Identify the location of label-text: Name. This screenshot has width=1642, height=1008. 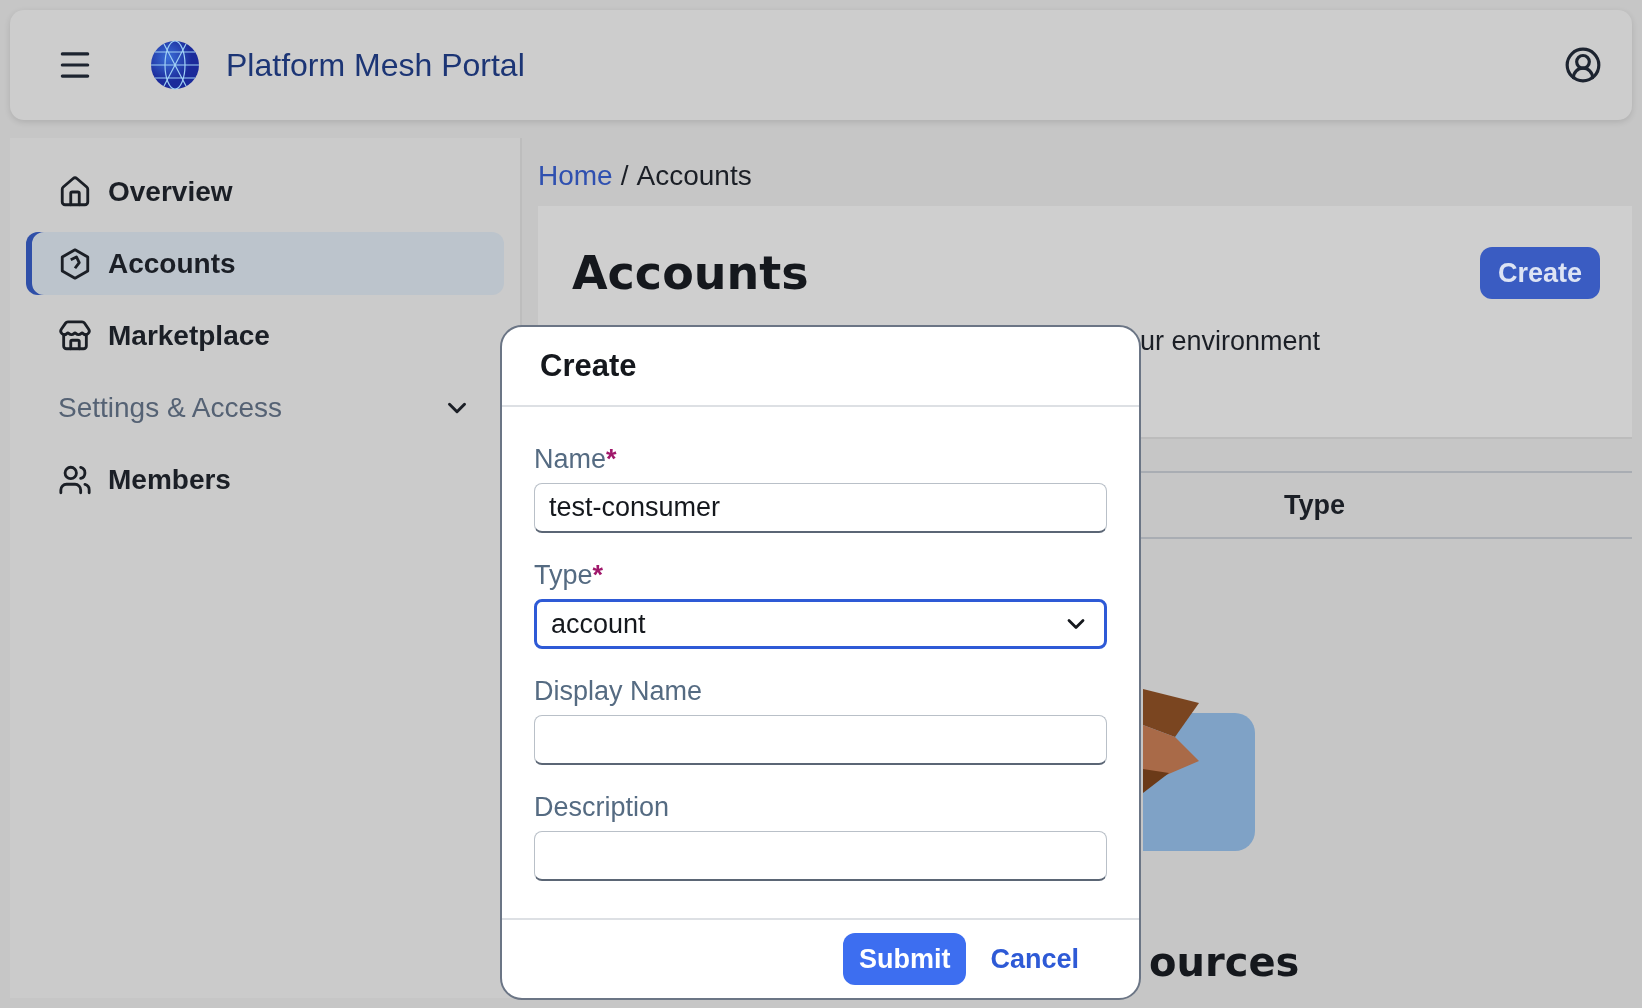
(570, 459).